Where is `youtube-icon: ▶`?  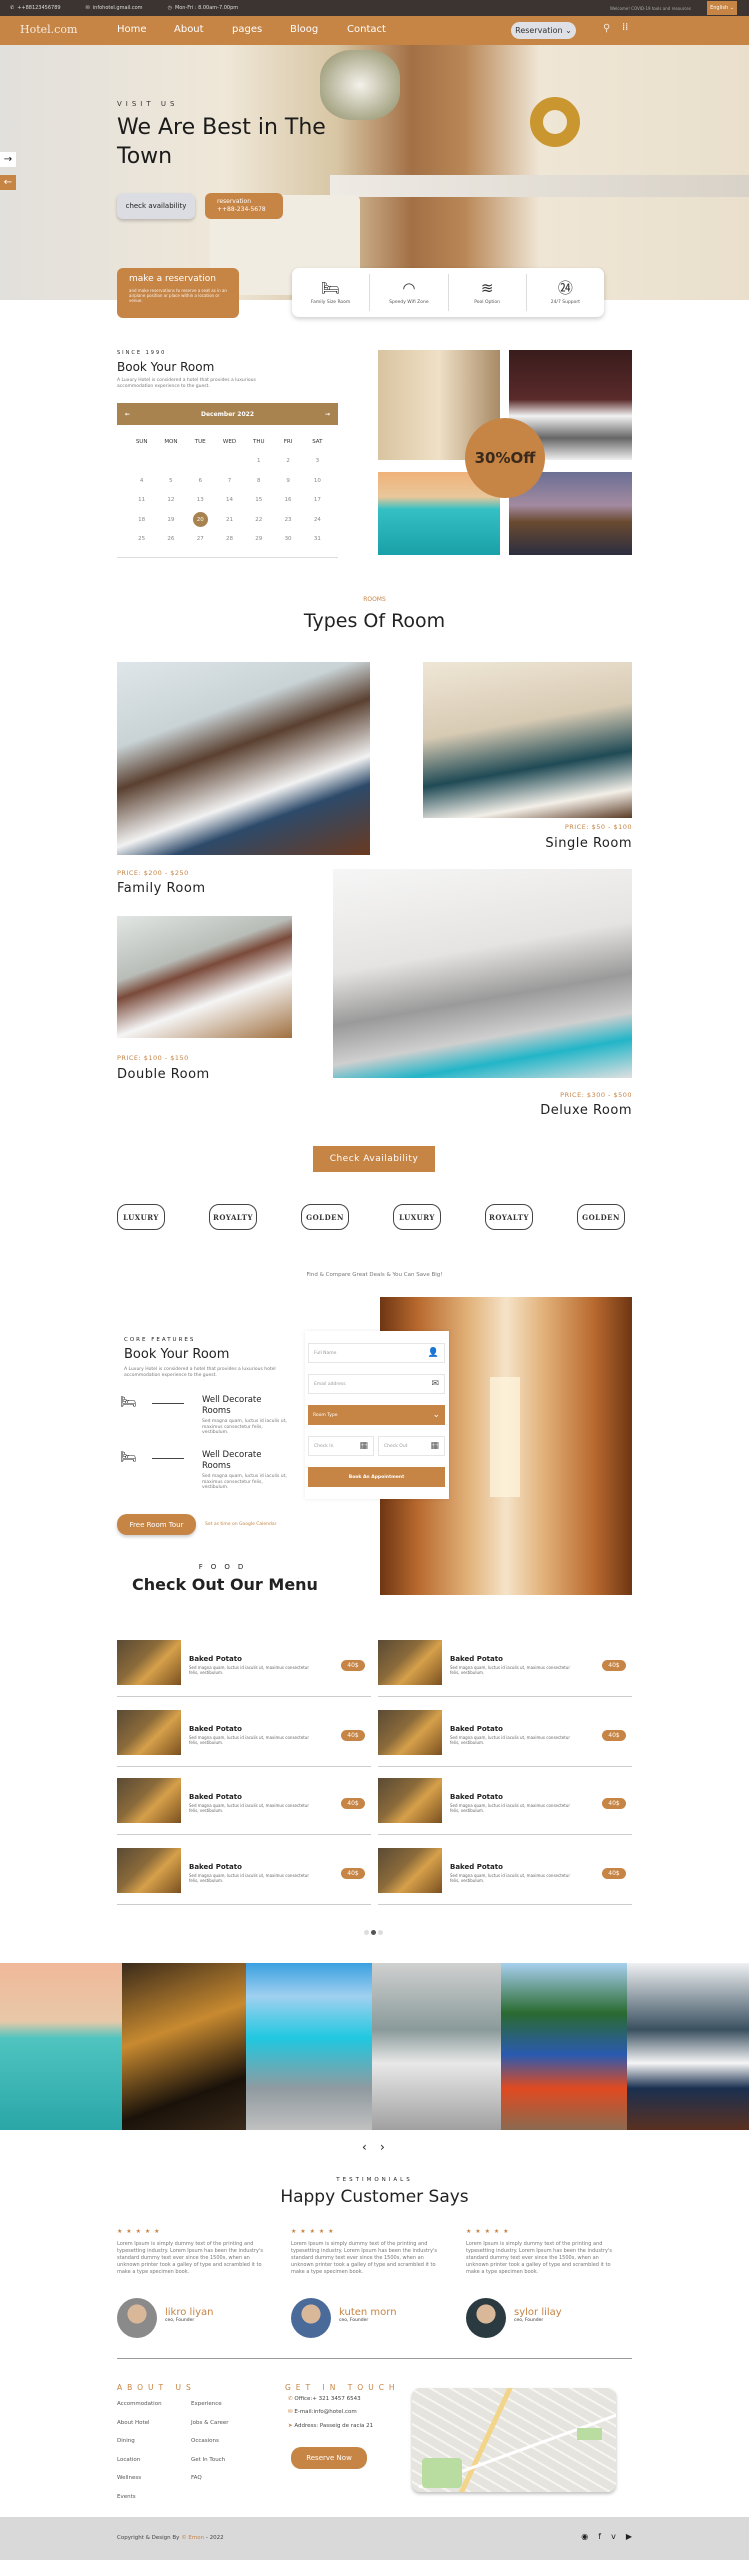 youtube-icon: ▶ is located at coordinates (629, 2536).